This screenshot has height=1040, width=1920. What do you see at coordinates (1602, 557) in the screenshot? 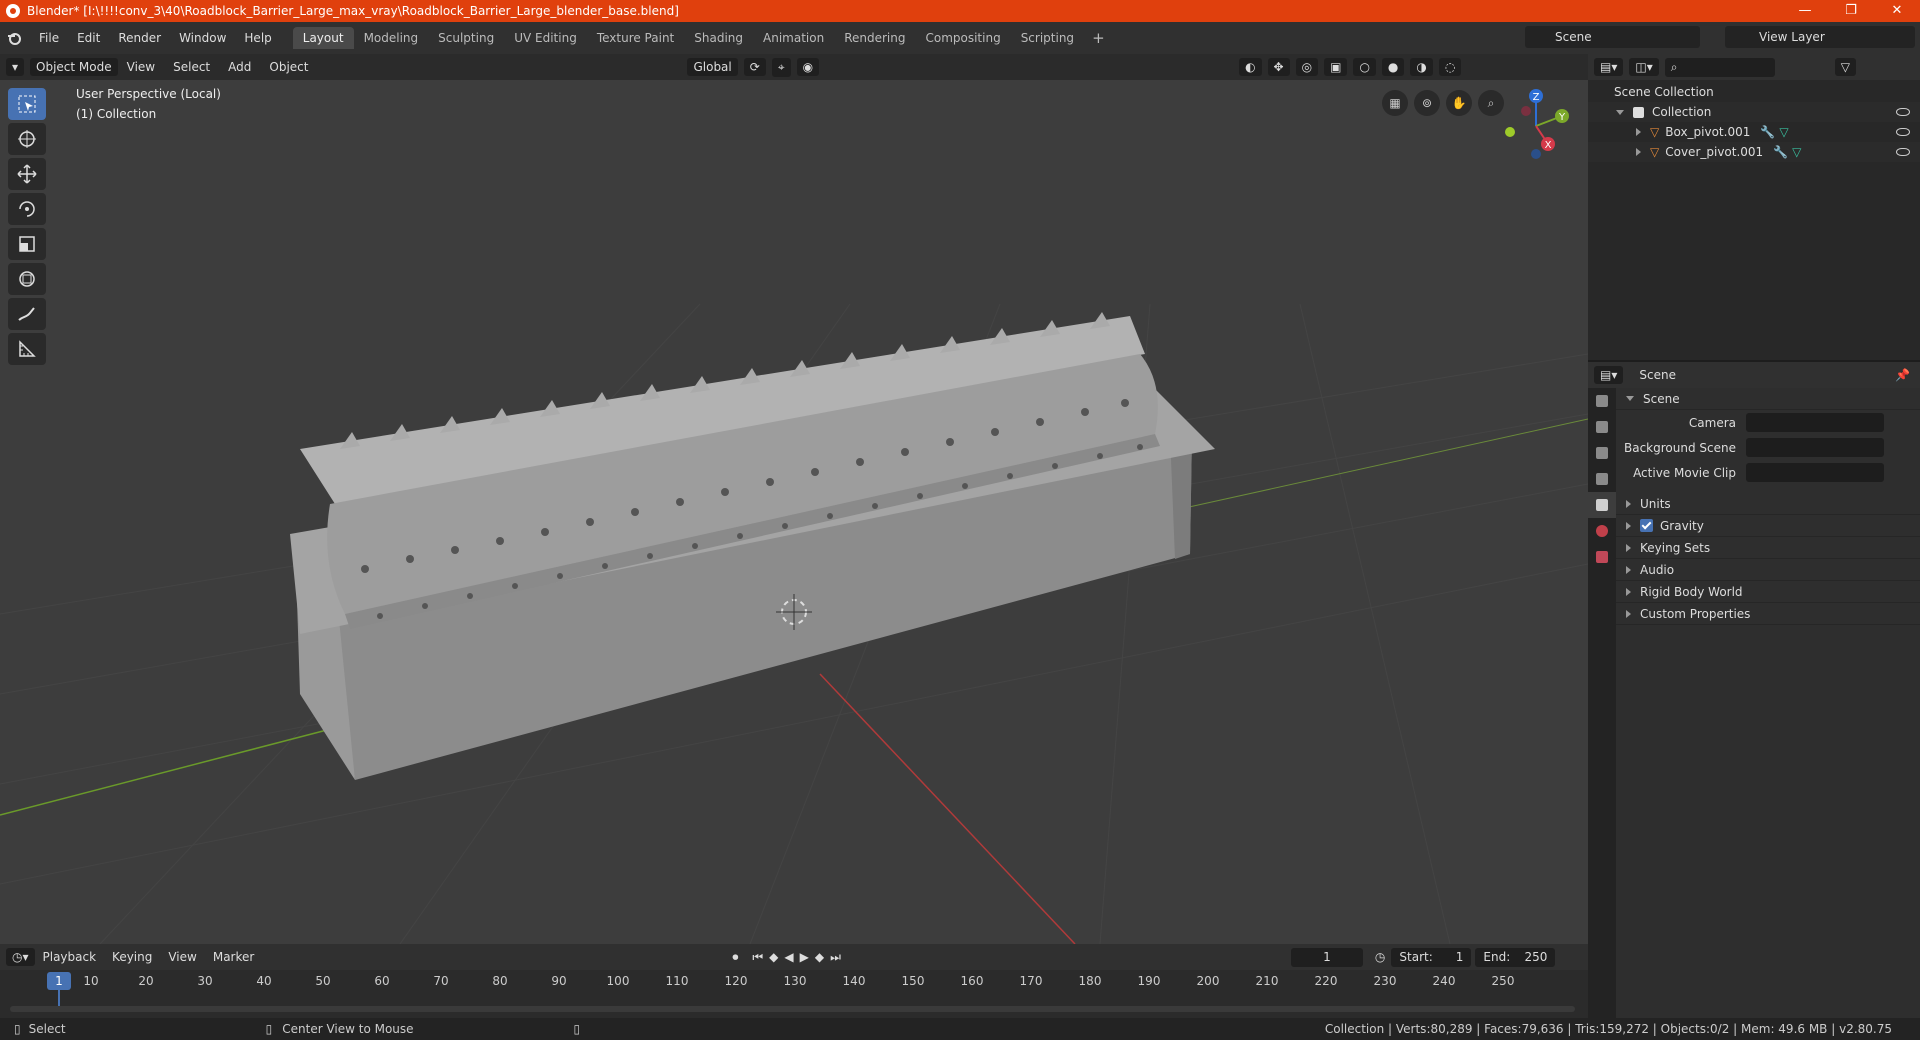
I see `texture-tab` at bounding box center [1602, 557].